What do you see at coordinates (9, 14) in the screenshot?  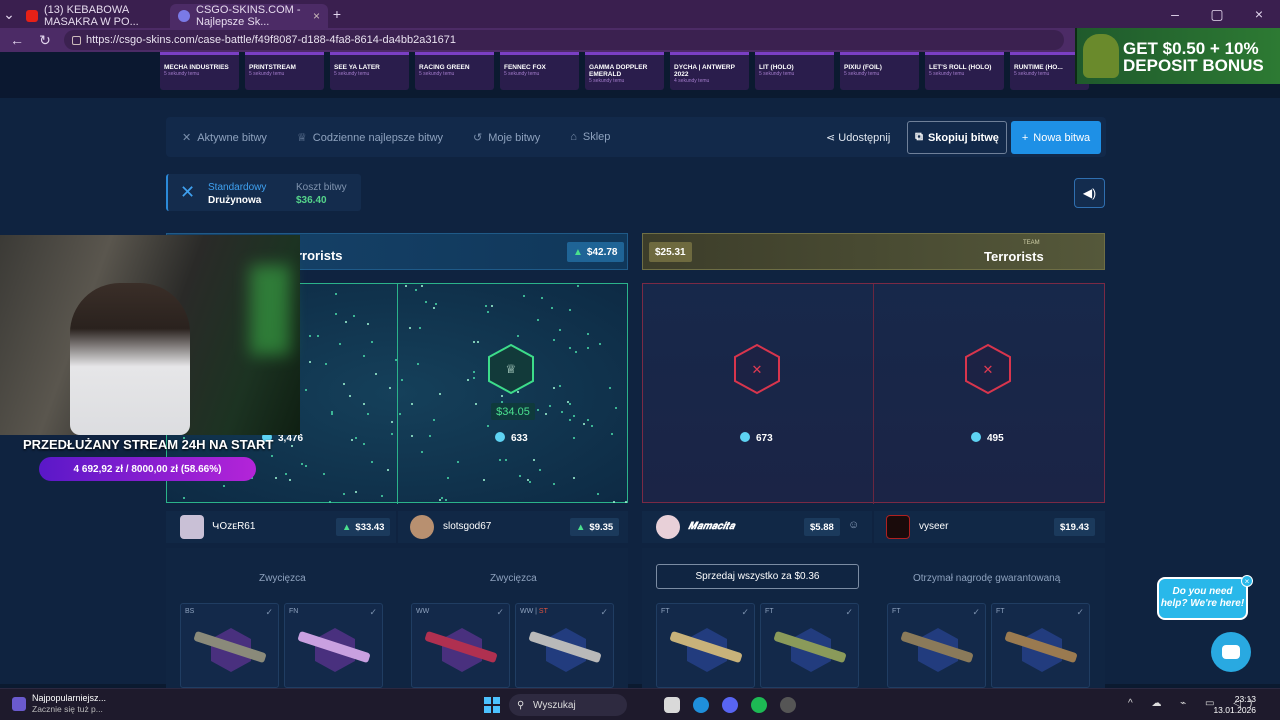 I see `tab-list-icon: ⌄` at bounding box center [9, 14].